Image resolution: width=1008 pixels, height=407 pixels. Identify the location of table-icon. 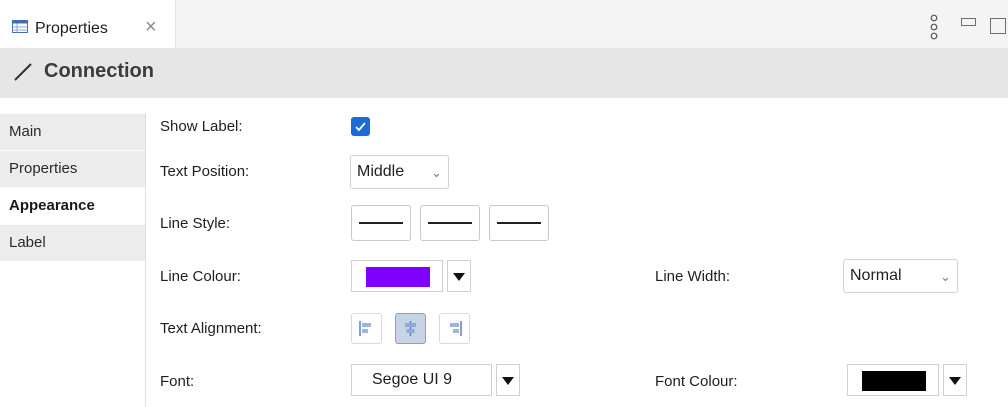
(20, 26).